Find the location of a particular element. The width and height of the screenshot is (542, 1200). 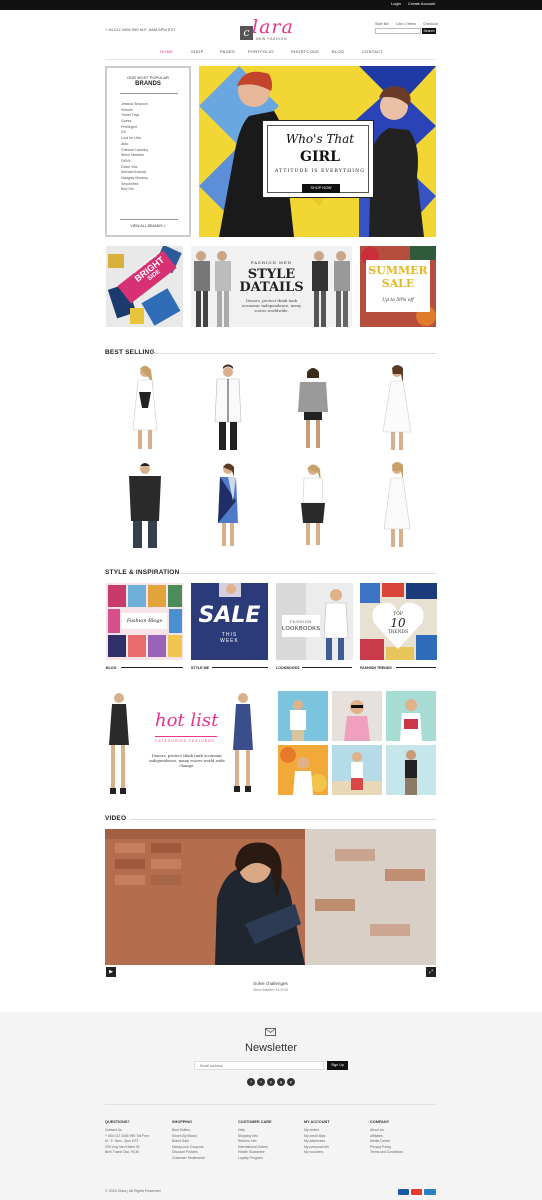

view-all-brands-link: VIEW ALL BRANDS > is located at coordinates (148, 226).